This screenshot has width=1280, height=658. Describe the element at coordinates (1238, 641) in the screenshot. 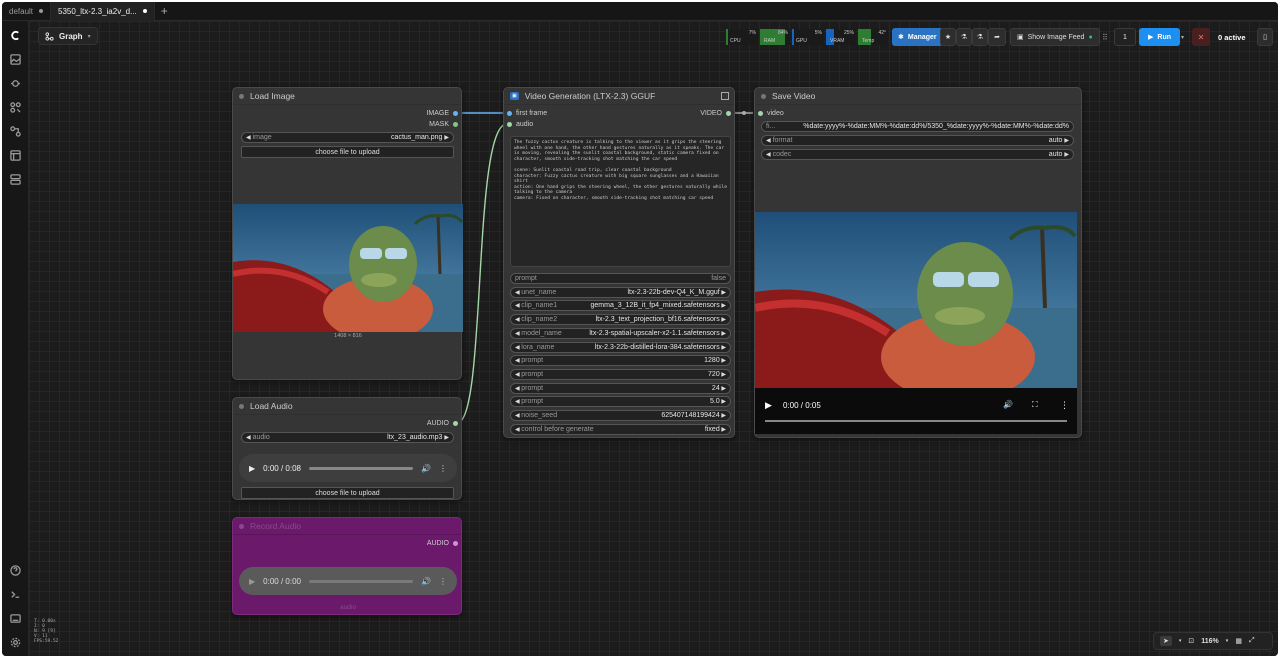

I see `minimap-icon: ▦` at that location.